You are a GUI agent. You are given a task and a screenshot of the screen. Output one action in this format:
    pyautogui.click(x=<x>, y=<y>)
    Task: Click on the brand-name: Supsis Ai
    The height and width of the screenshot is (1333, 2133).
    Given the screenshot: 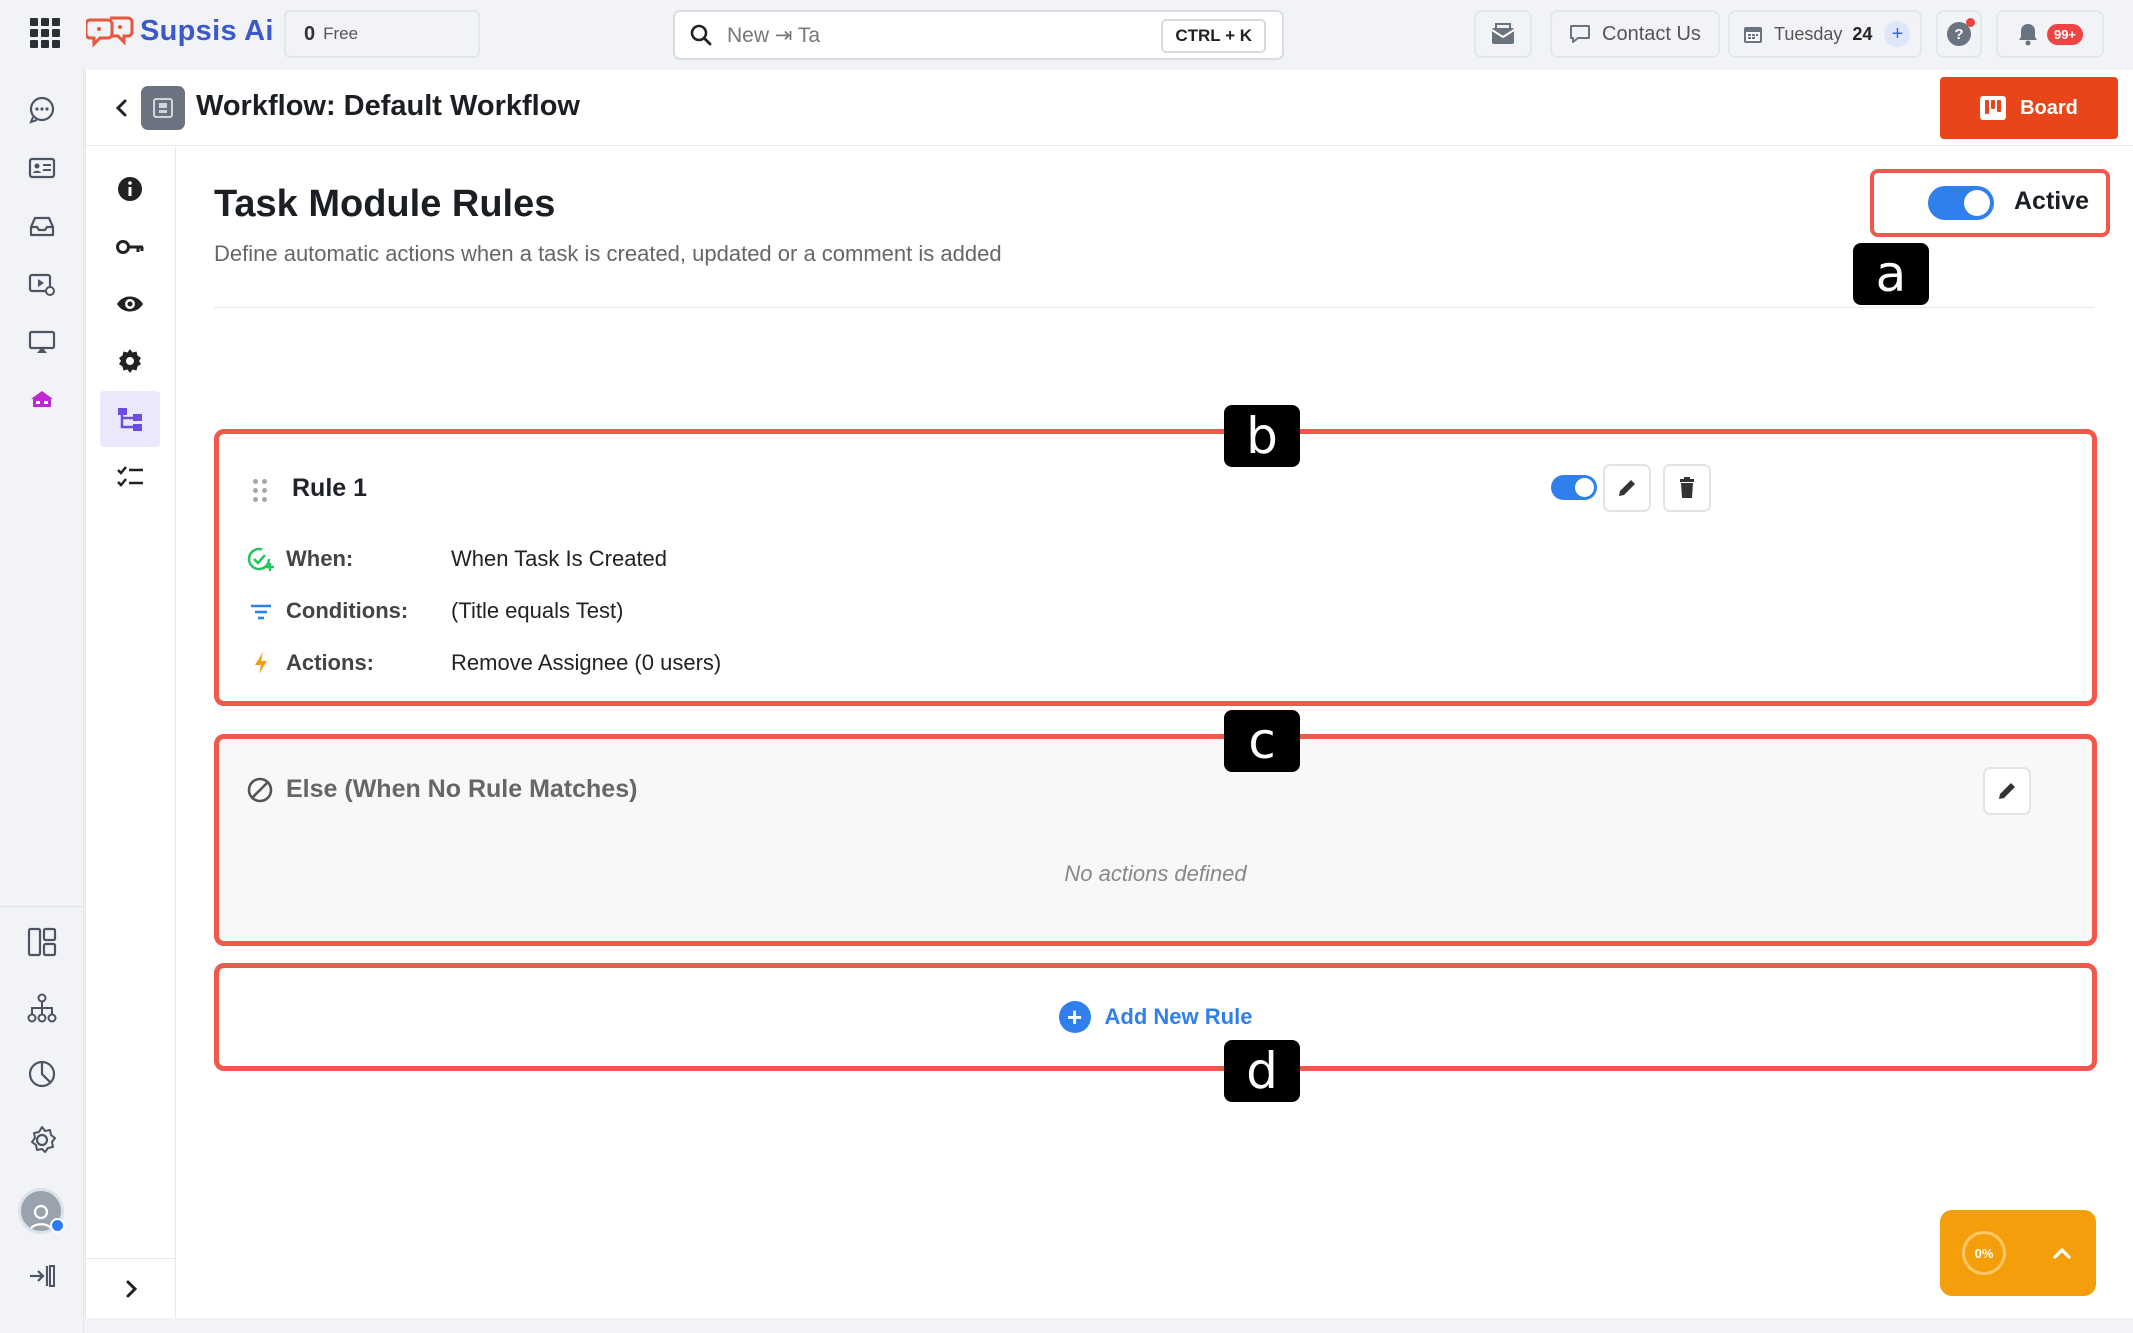 What is the action you would take?
    pyautogui.click(x=207, y=30)
    